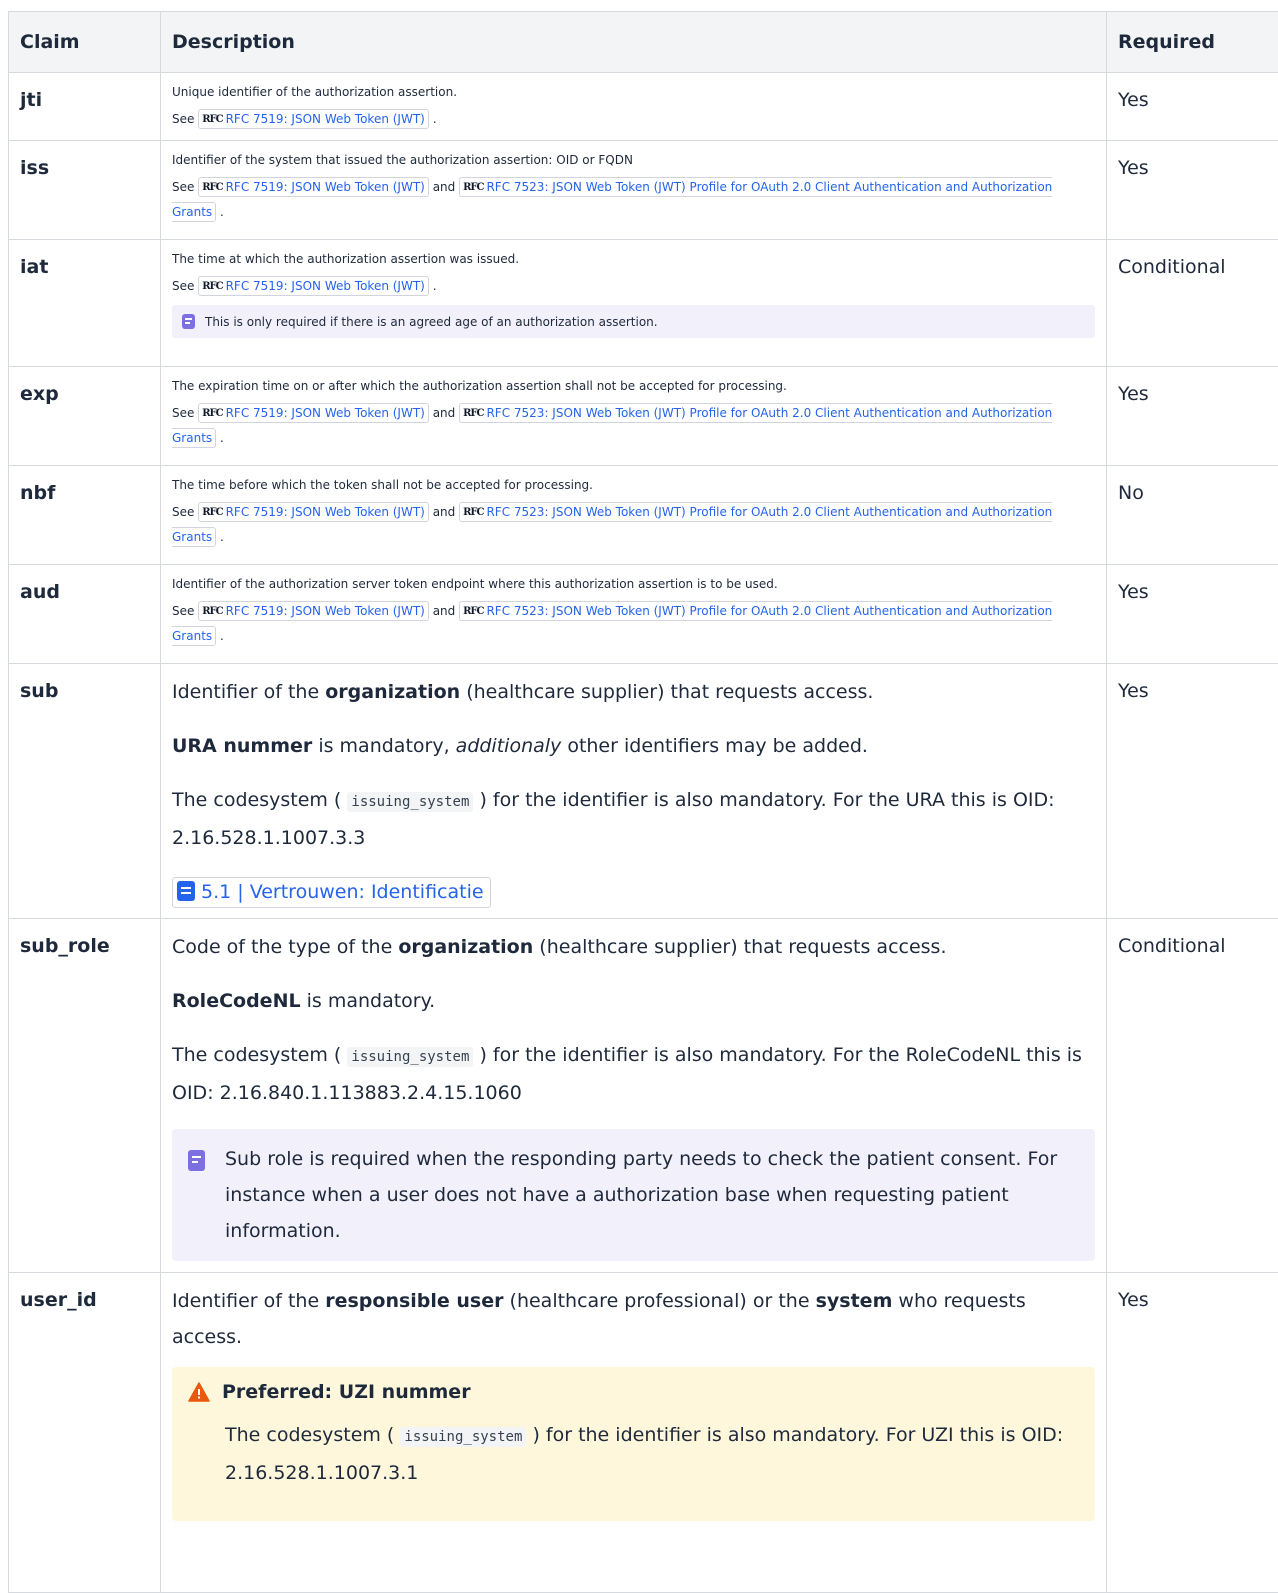  Describe the element at coordinates (85, 42) in the screenshot. I see `header-claim: Claim` at that location.